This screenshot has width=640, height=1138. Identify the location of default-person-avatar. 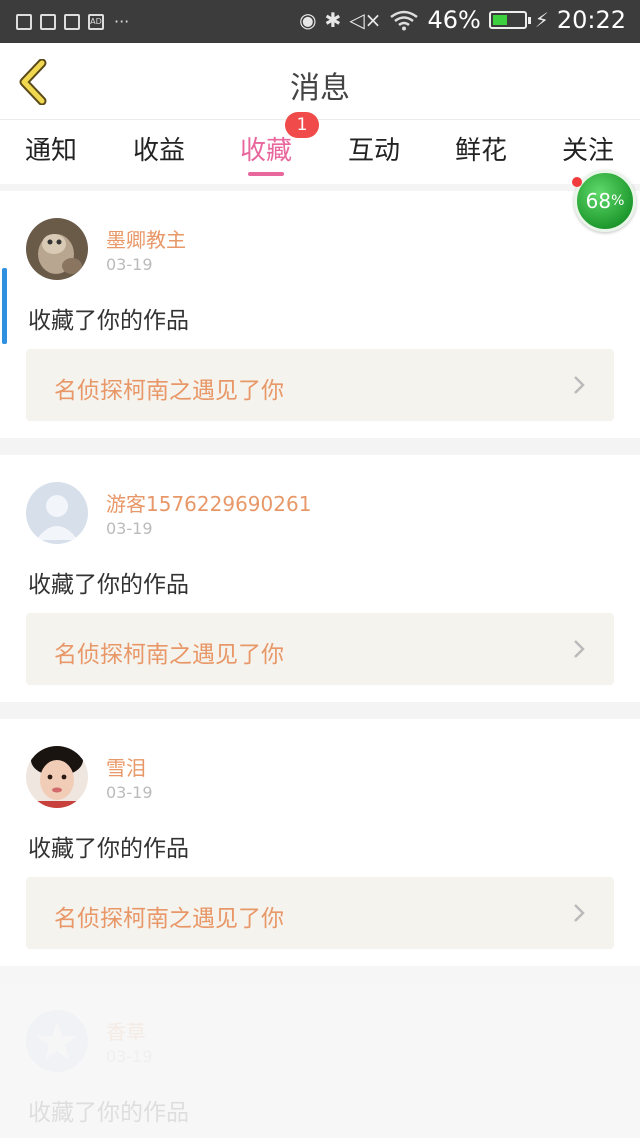
(57, 513).